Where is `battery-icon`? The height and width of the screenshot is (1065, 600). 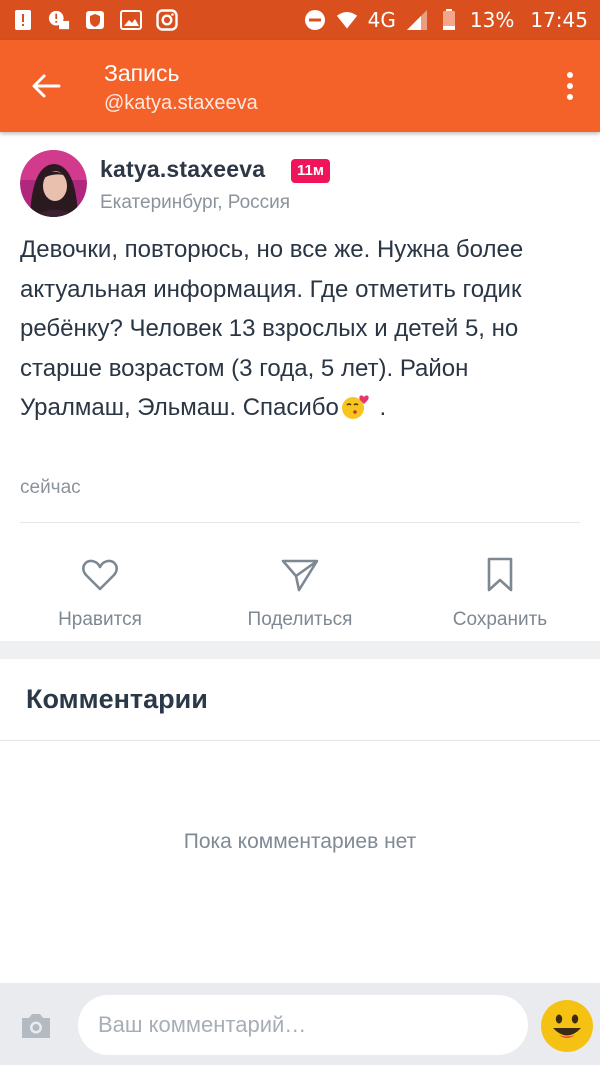
battery-icon is located at coordinates (449, 20).